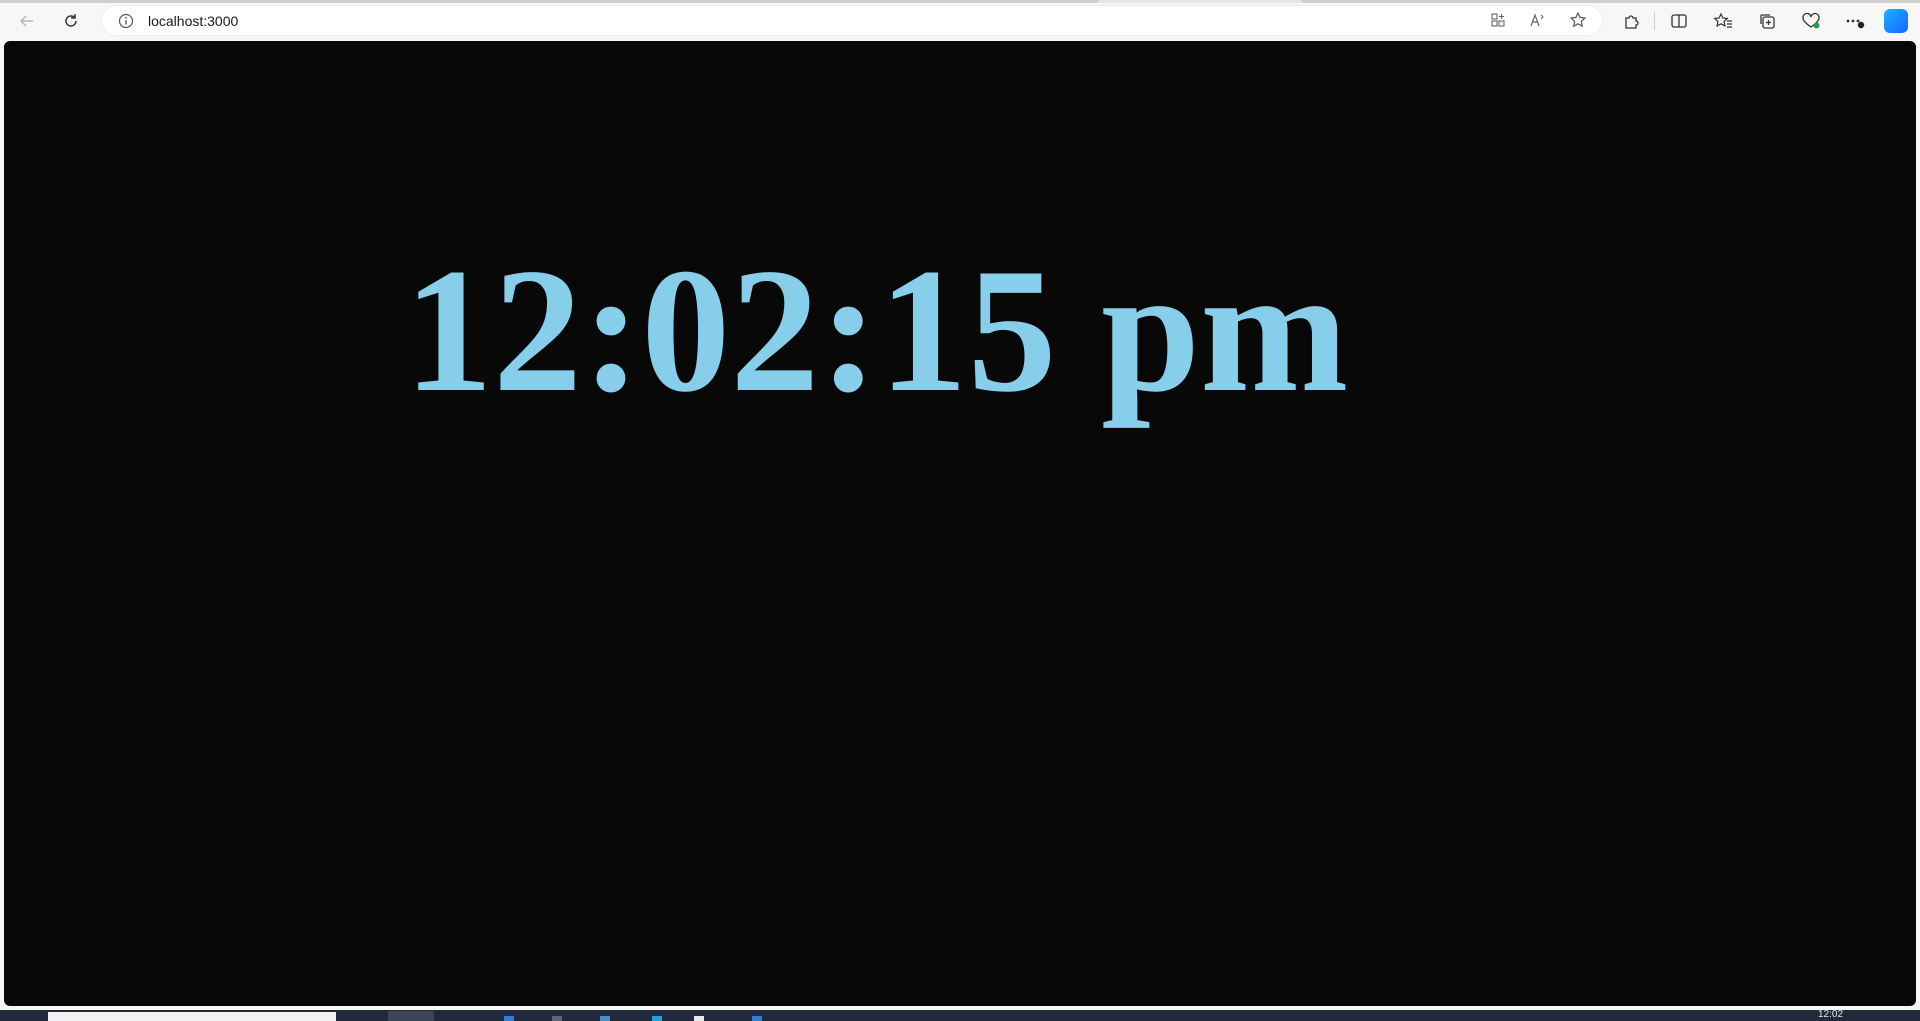 The image size is (1920, 1021). Describe the element at coordinates (411, 1016) in the screenshot. I see `taskbar-active-app` at that location.